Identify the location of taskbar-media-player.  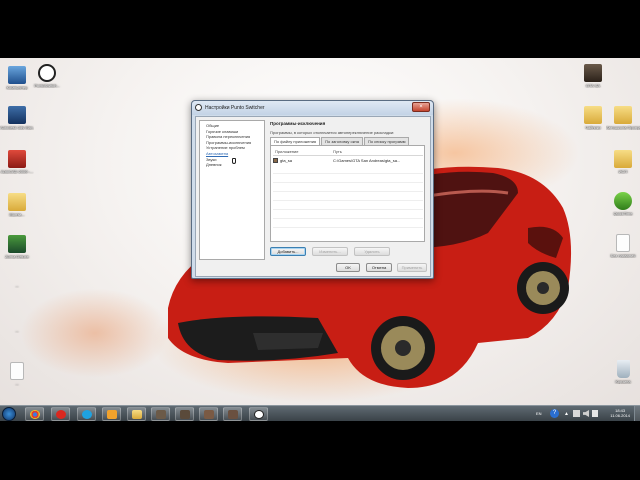
(111, 414).